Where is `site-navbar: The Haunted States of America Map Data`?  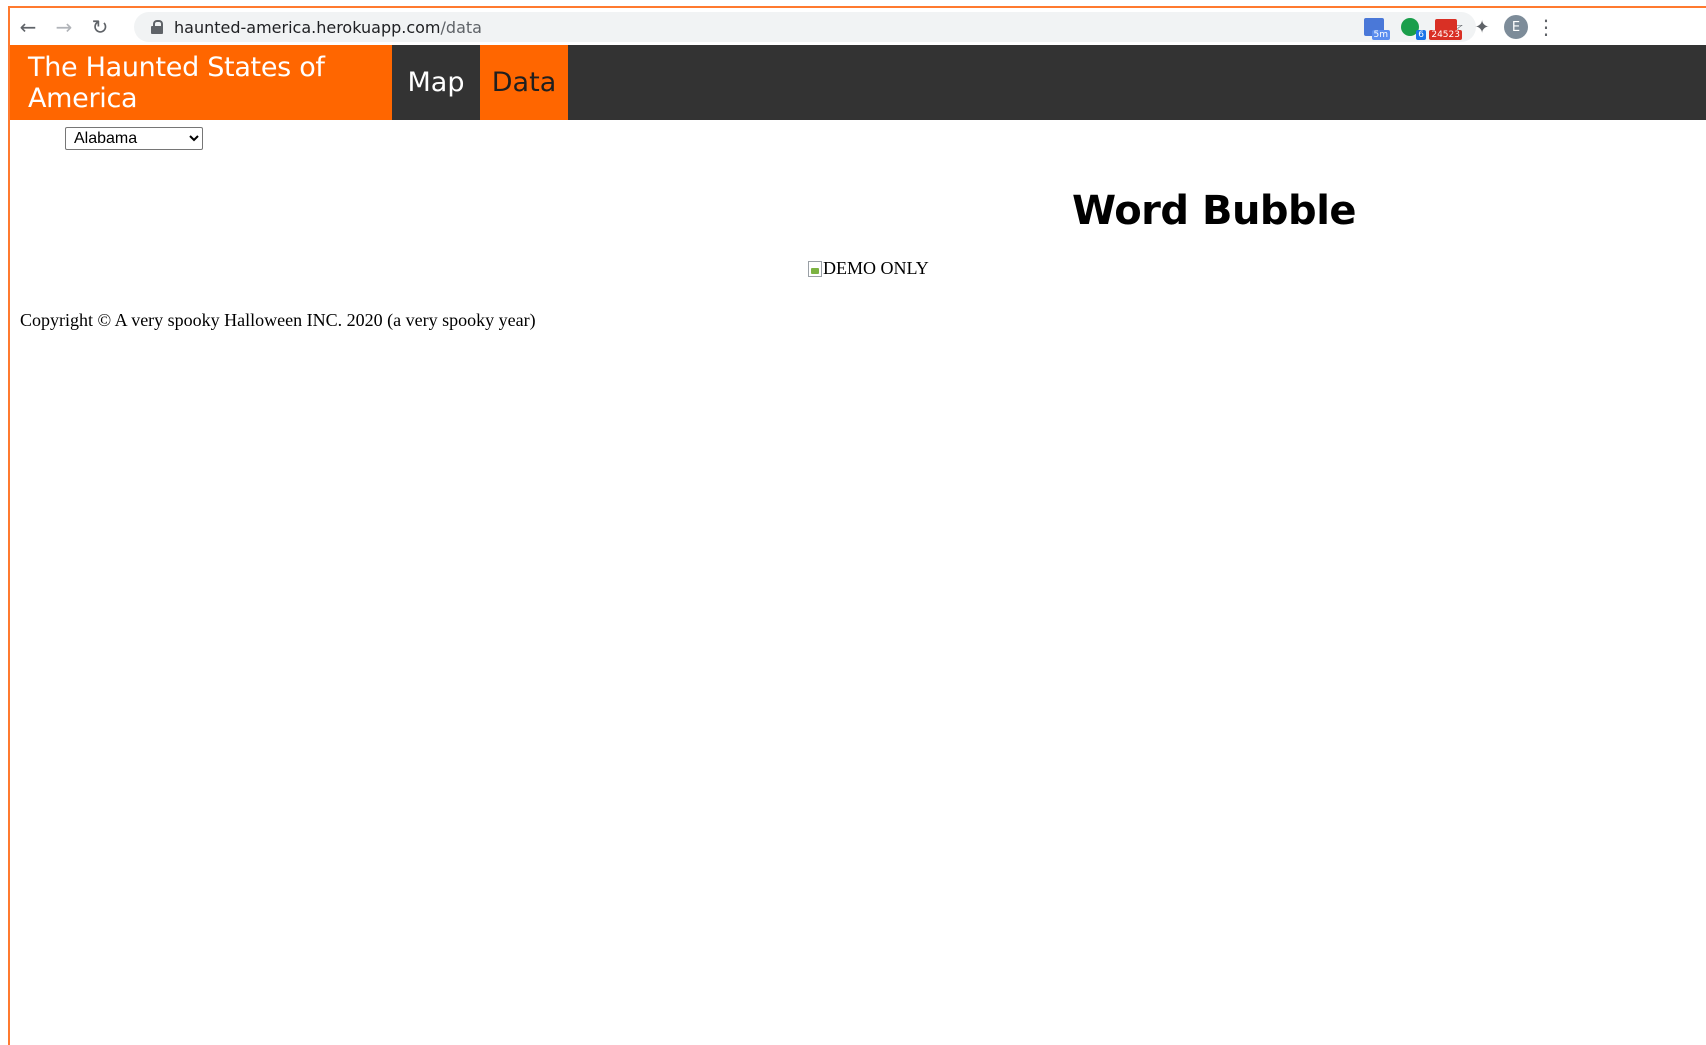 site-navbar: The Haunted States of America Map Data is located at coordinates (858, 82).